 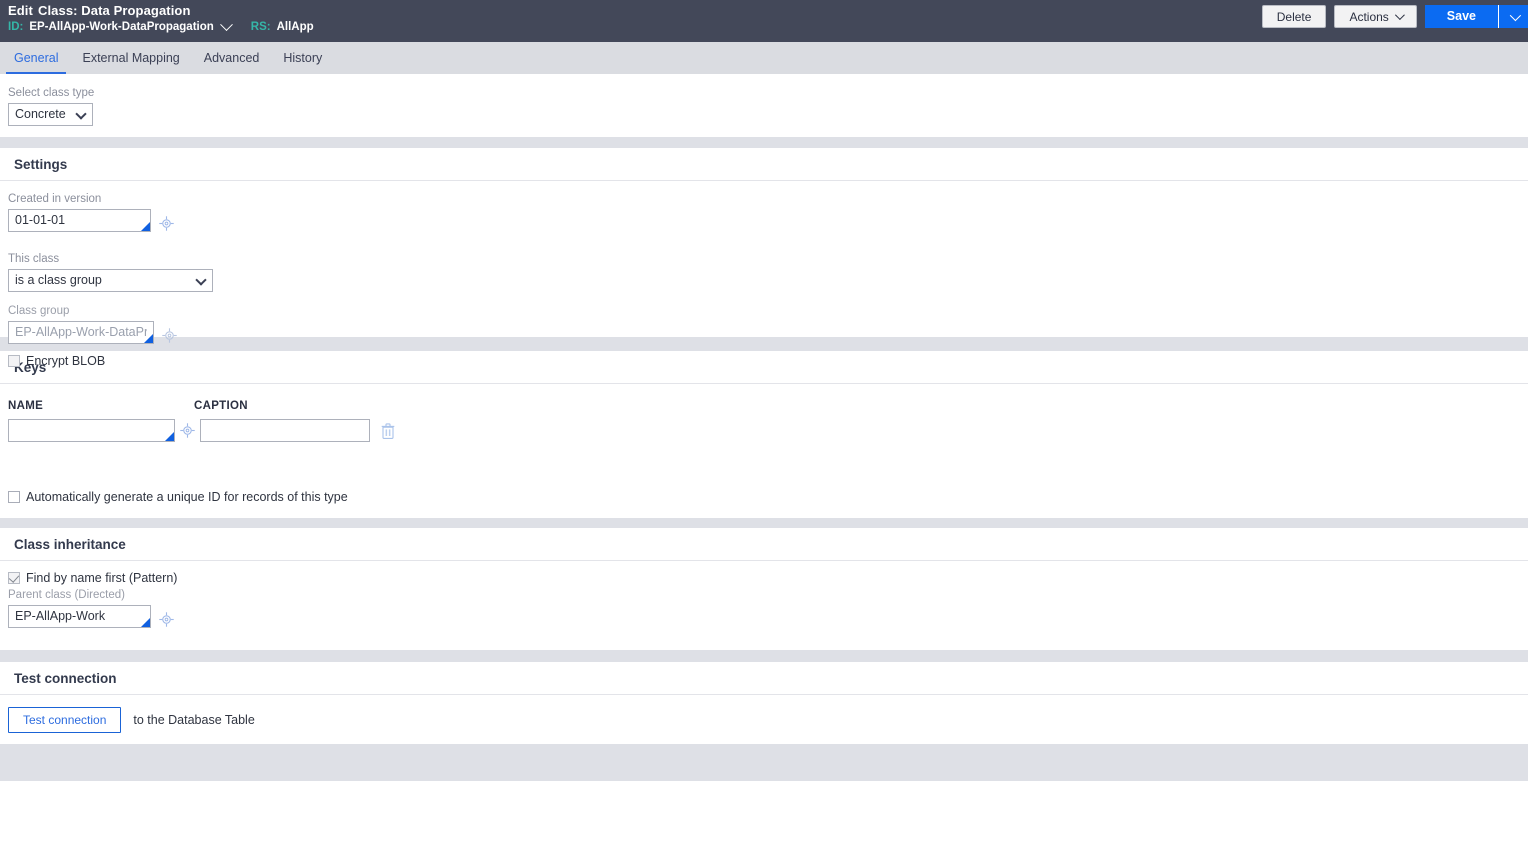 What do you see at coordinates (764, 105) in the screenshot?
I see `class-type-section: Select class type Concrete` at bounding box center [764, 105].